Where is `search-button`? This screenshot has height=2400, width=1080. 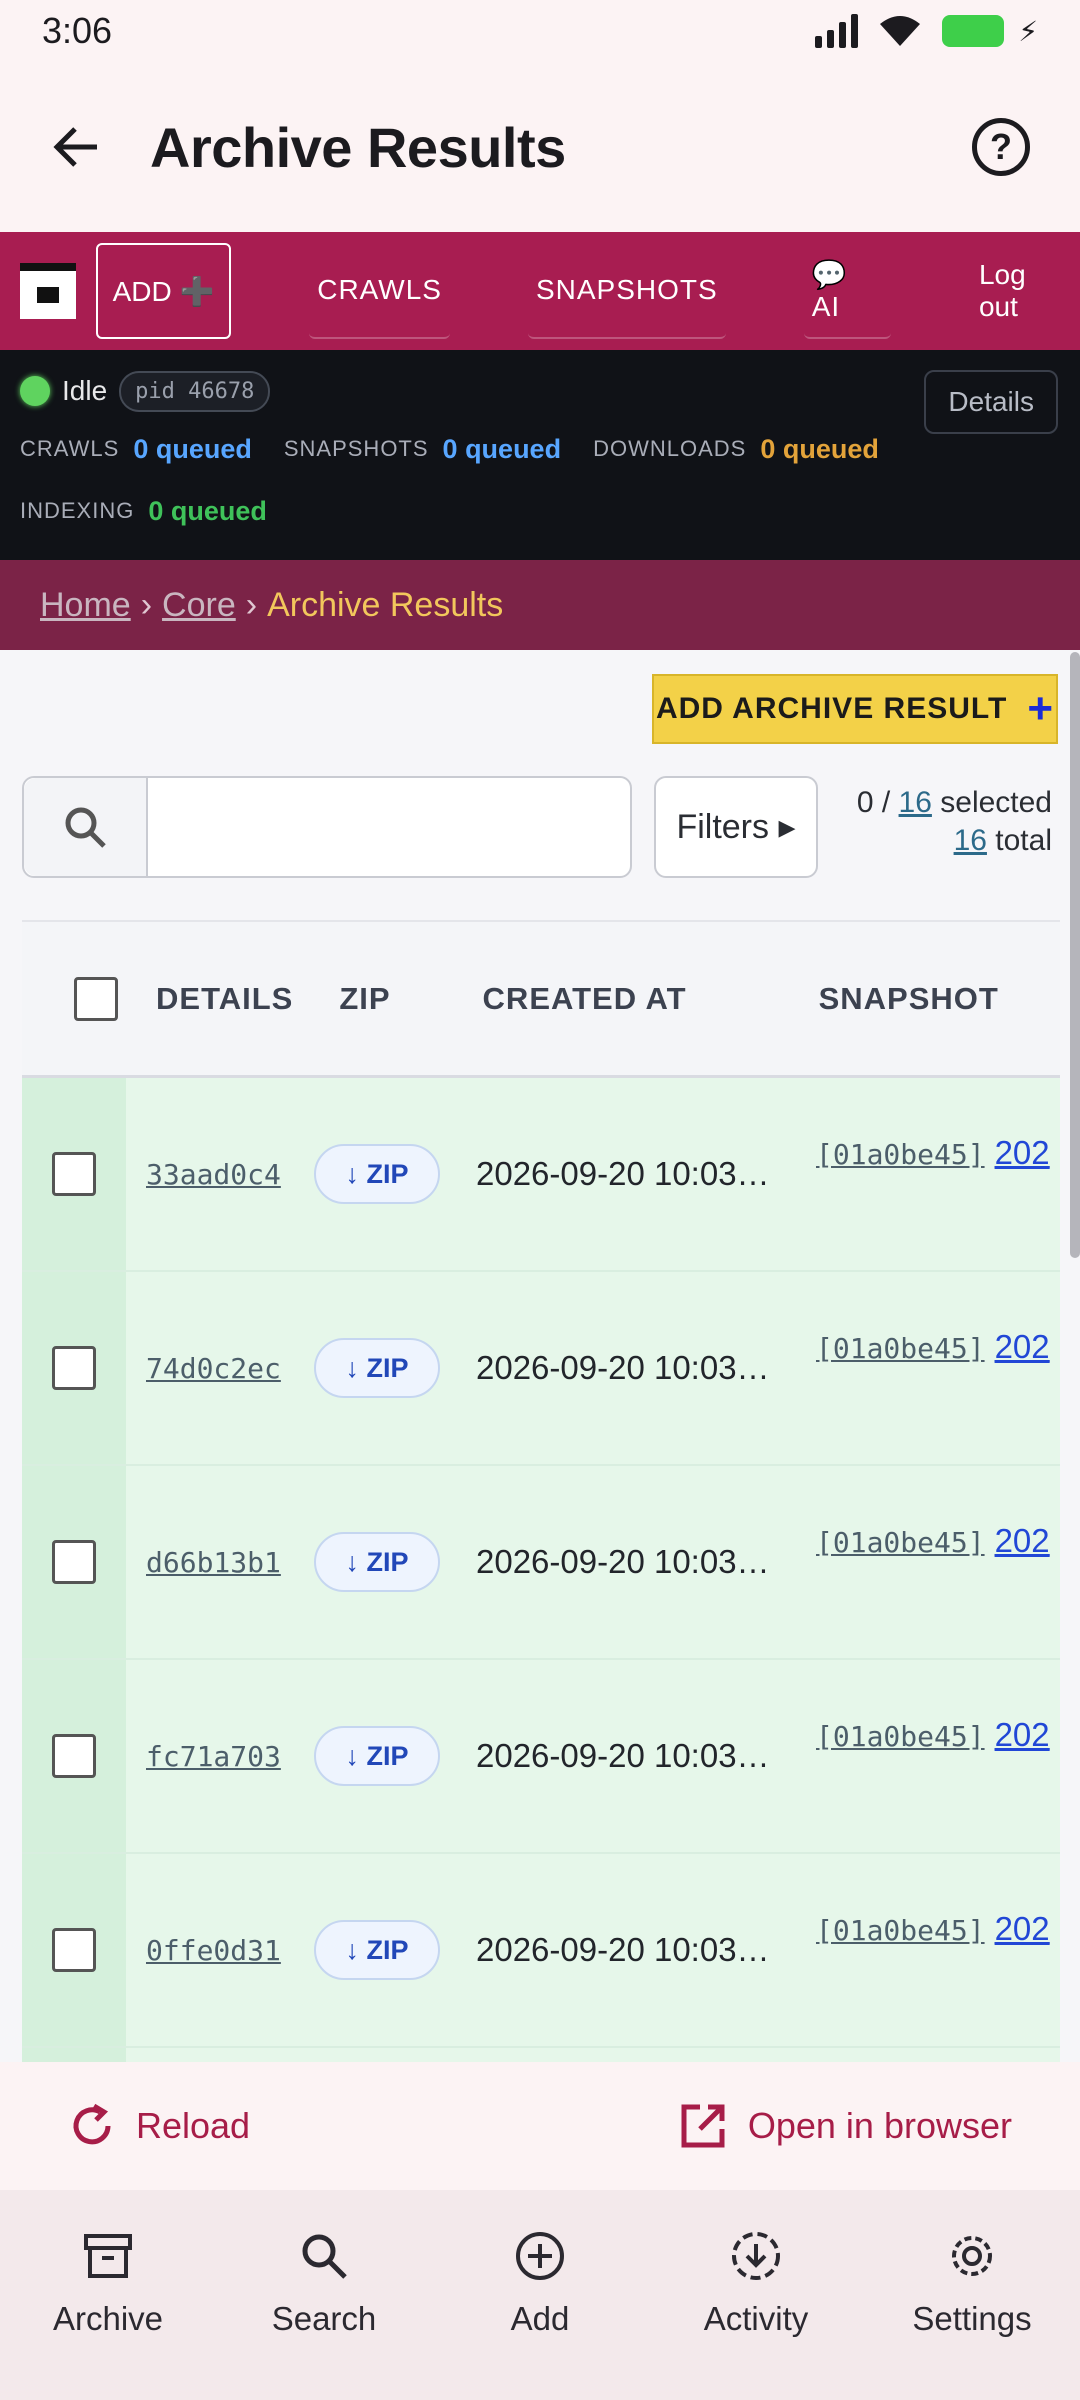
search-button is located at coordinates (86, 827).